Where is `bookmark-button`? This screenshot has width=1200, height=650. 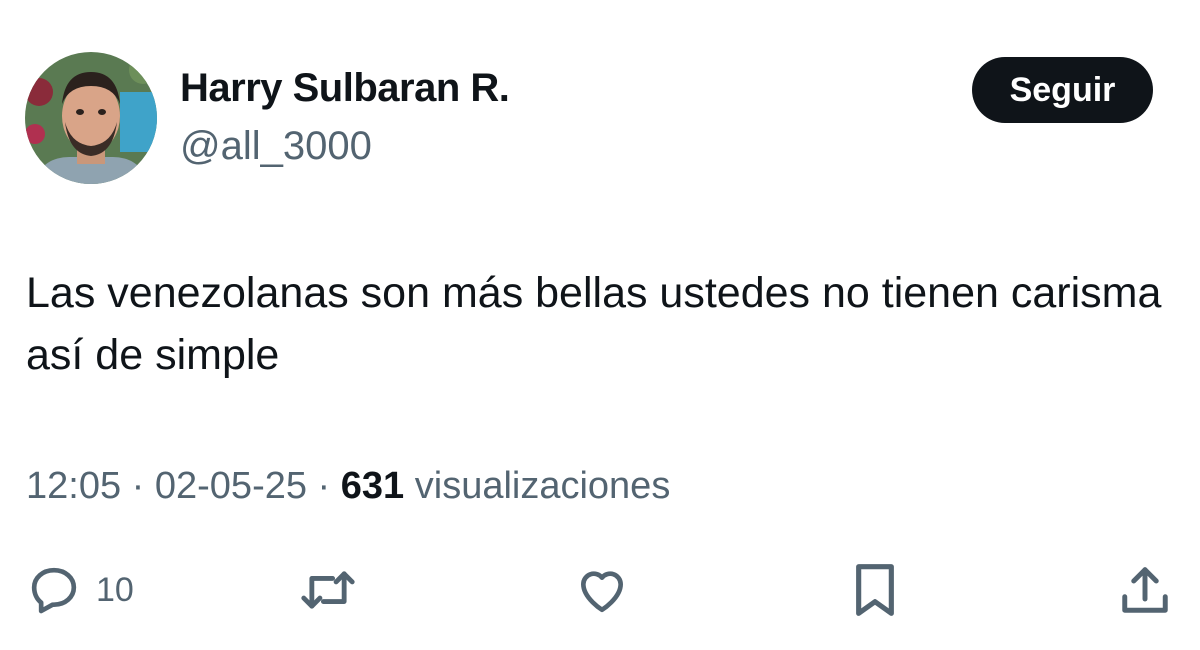 bookmark-button is located at coordinates (875, 590).